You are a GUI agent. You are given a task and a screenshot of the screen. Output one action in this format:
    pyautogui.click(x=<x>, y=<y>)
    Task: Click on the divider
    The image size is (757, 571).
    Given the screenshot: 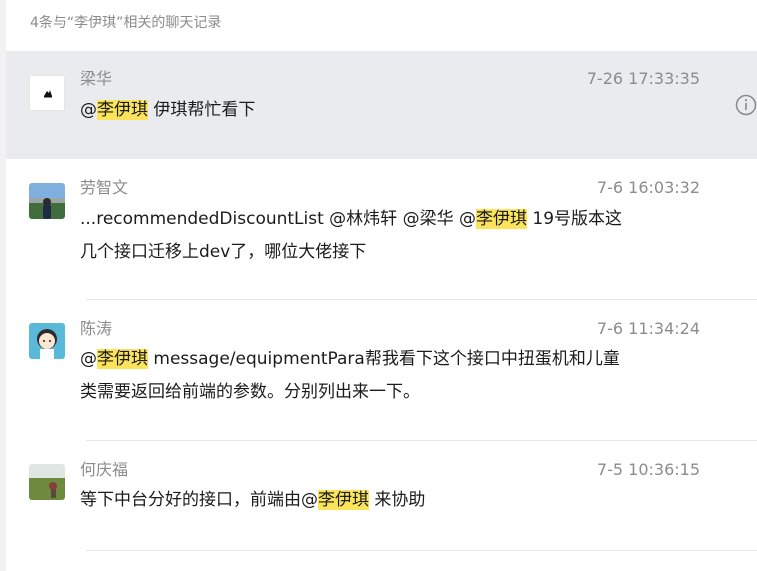 What is the action you would take?
    pyautogui.click(x=421, y=550)
    